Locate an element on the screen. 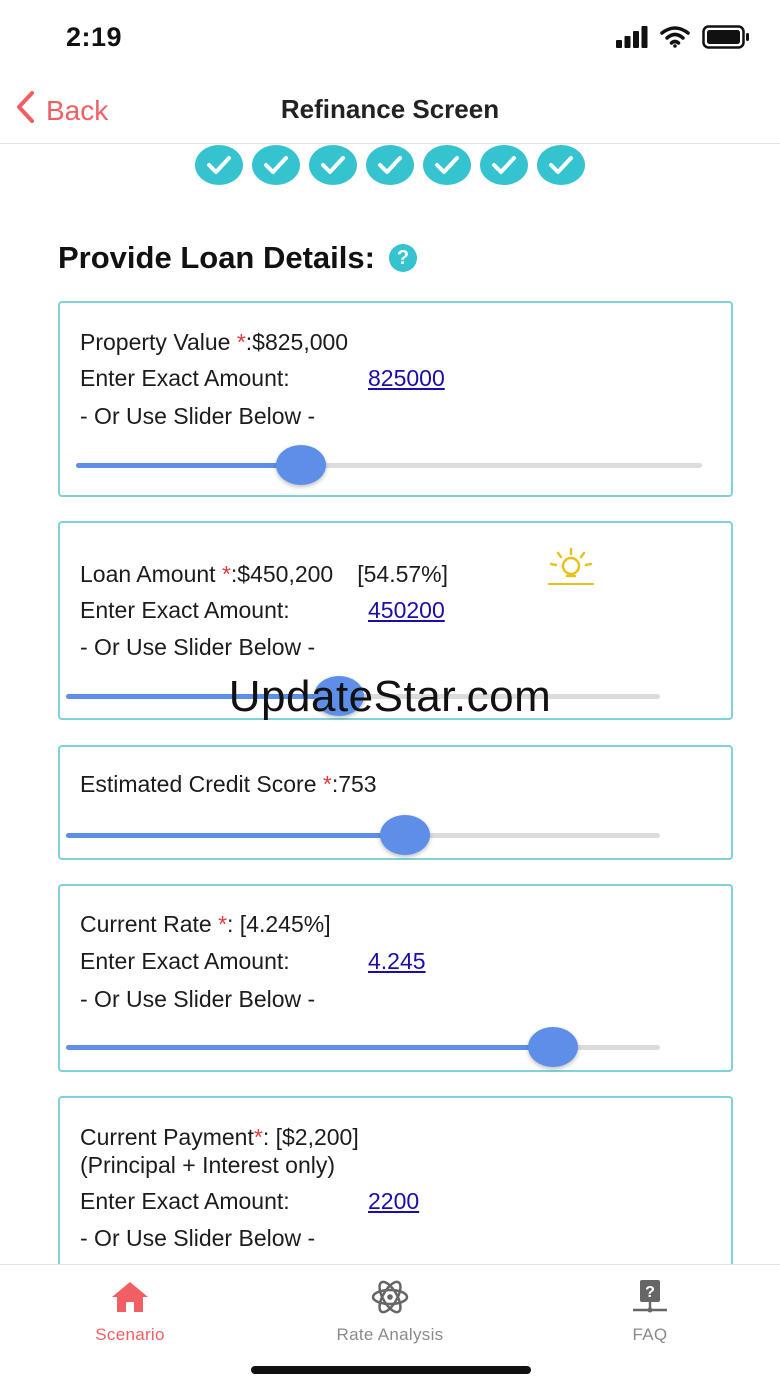  tab-scenario: Scenario is located at coordinates (130, 1311).